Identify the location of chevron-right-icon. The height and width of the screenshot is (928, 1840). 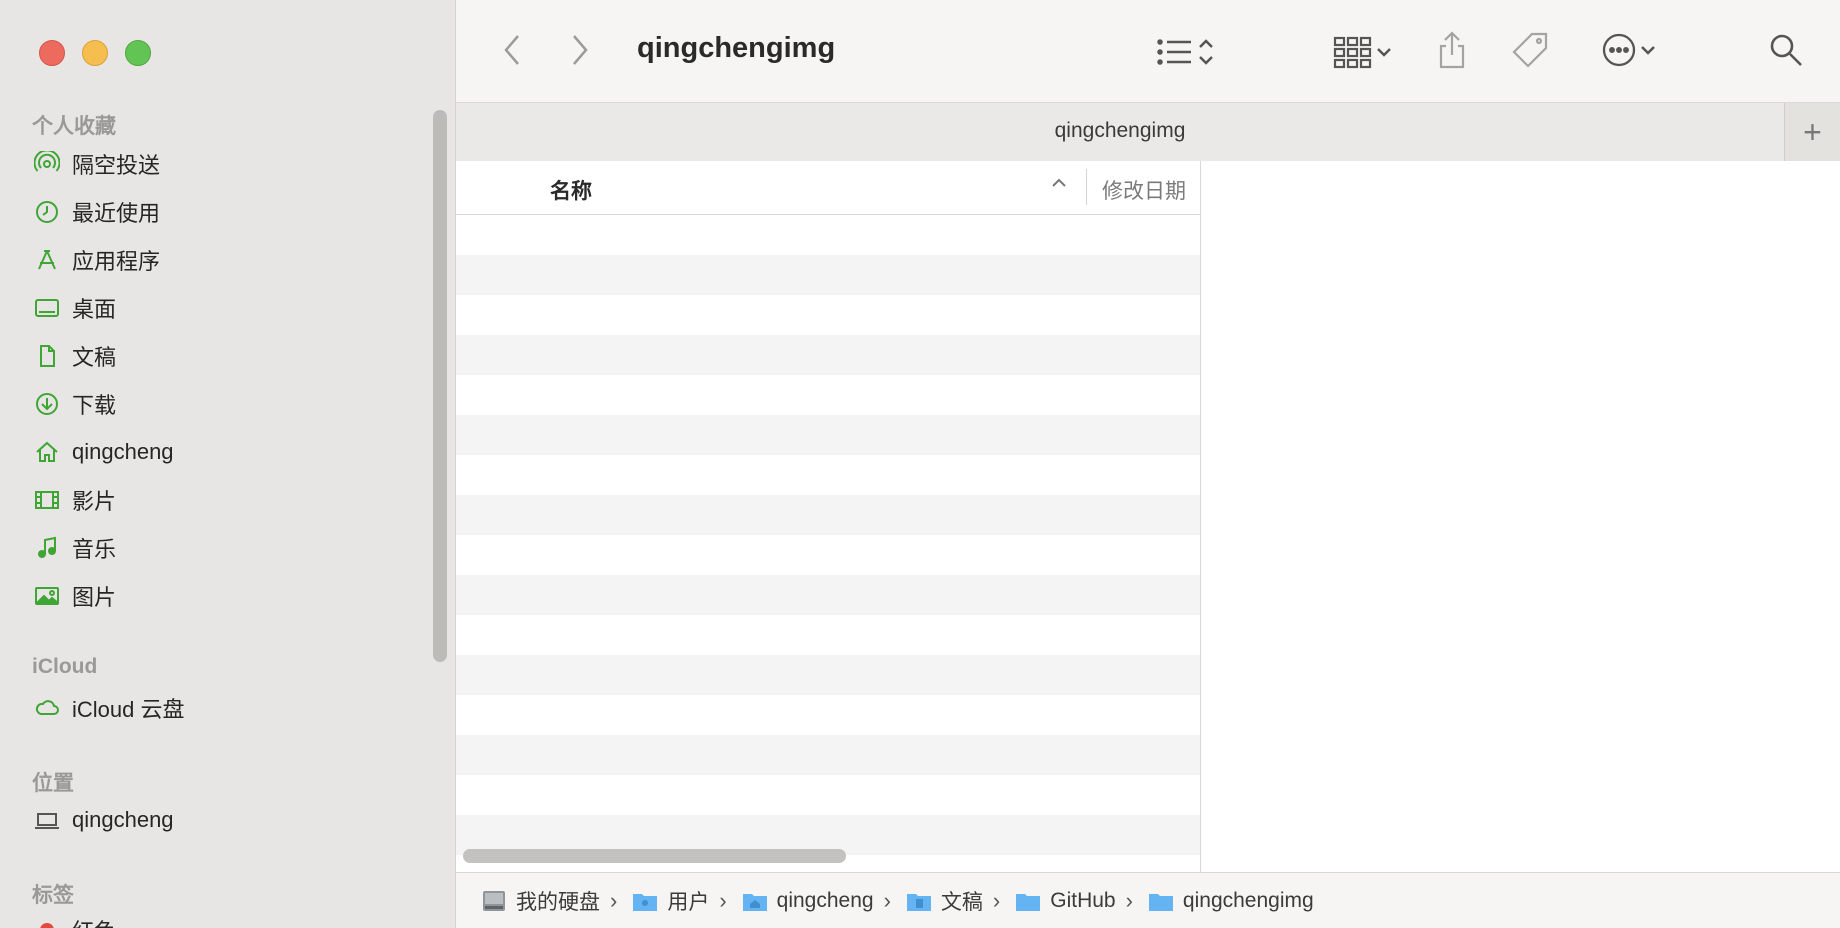
(580, 50).